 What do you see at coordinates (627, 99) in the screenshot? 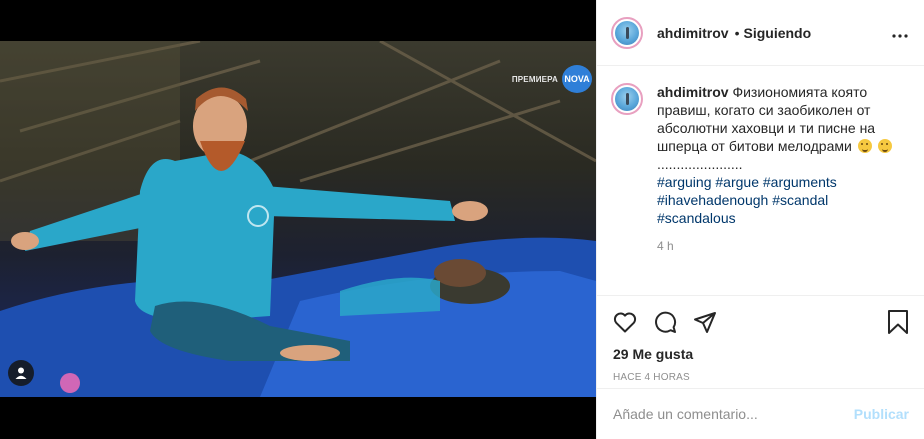
I see `caption-avatar` at bounding box center [627, 99].